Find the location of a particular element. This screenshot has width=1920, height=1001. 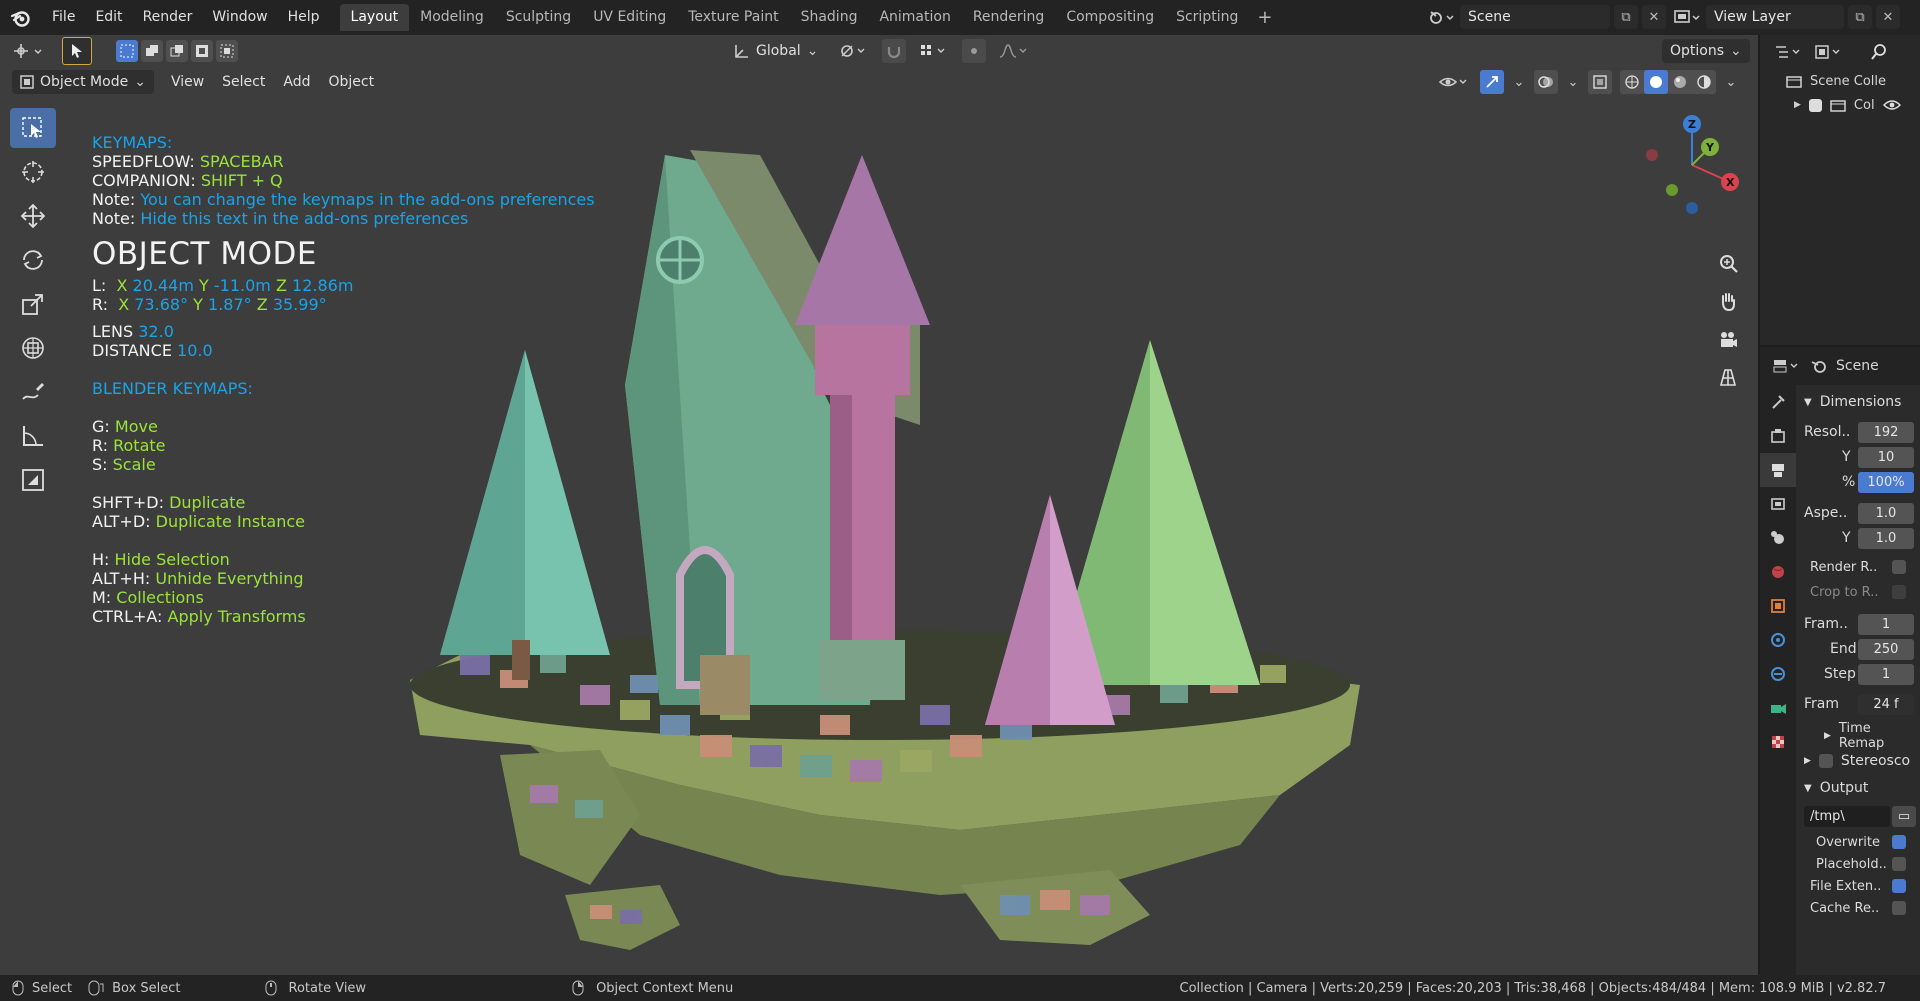

menu-select: Select is located at coordinates (243, 82).